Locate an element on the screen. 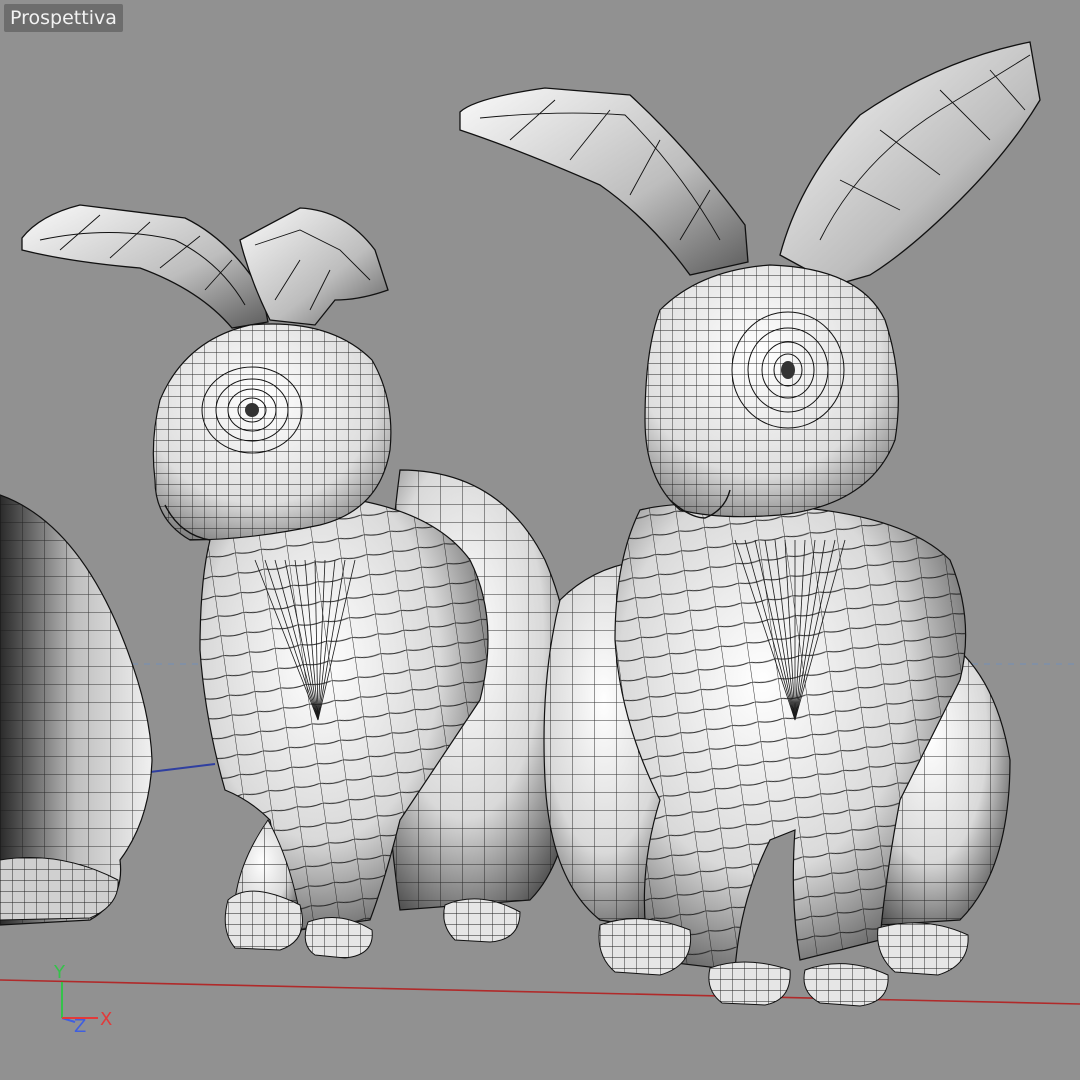 This screenshot has height=1080, width=1080. rabbit-middle-eye is located at coordinates (252, 410).